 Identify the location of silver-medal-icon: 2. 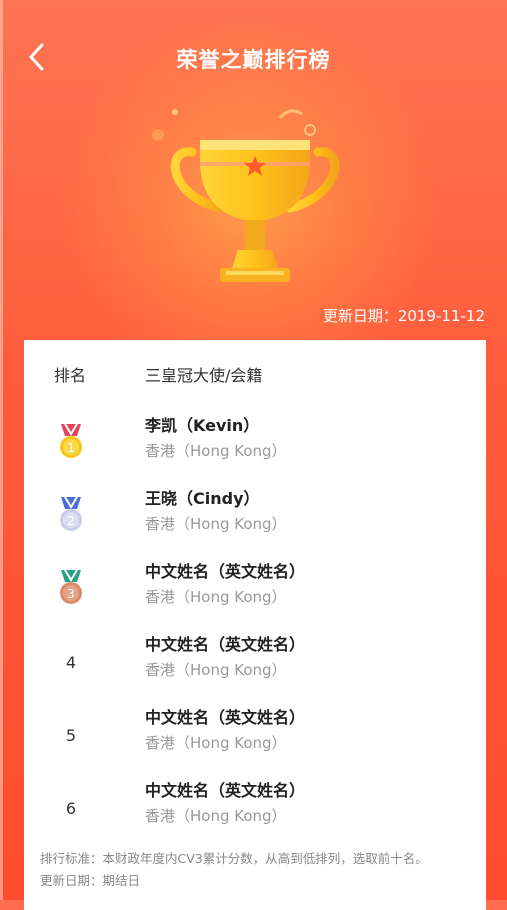
(71, 513).